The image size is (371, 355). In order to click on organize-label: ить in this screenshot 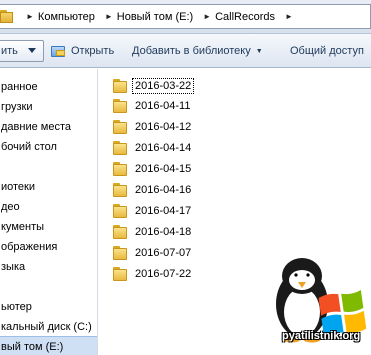, I will do `click(9, 51)`.